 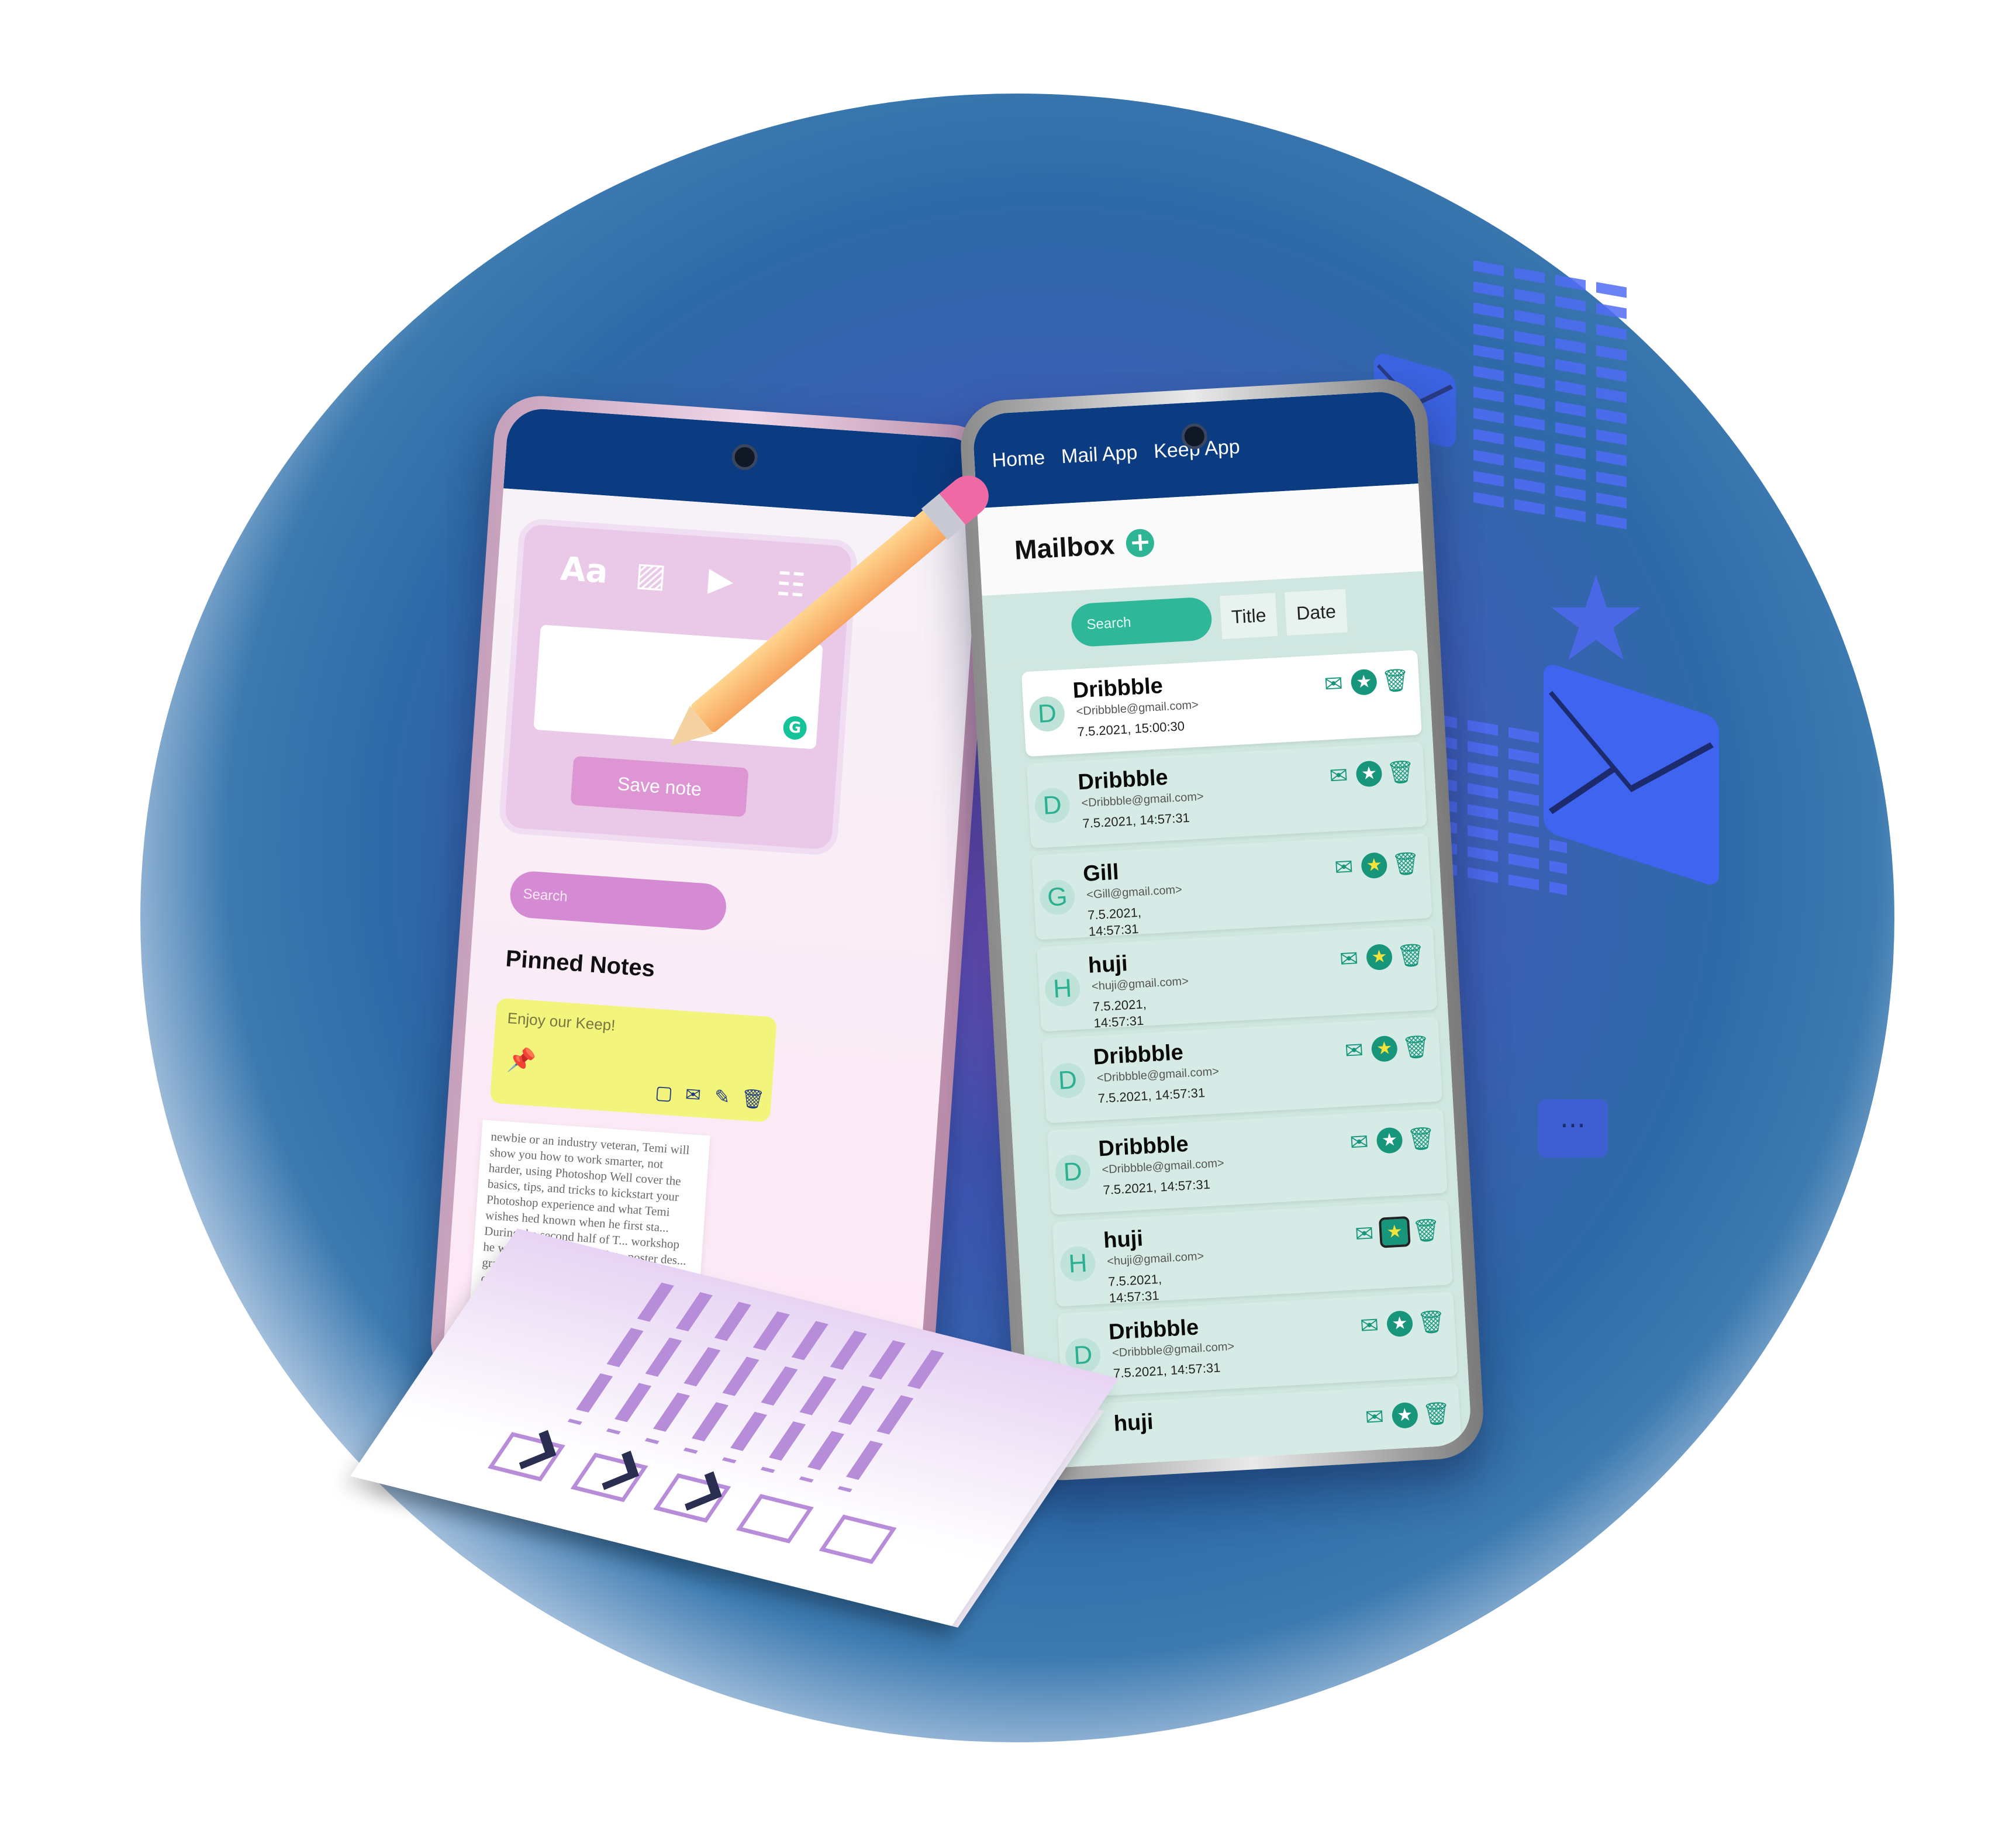 I want to click on pinned-note-text: Enjoy our Keep!, so click(x=561, y=1021).